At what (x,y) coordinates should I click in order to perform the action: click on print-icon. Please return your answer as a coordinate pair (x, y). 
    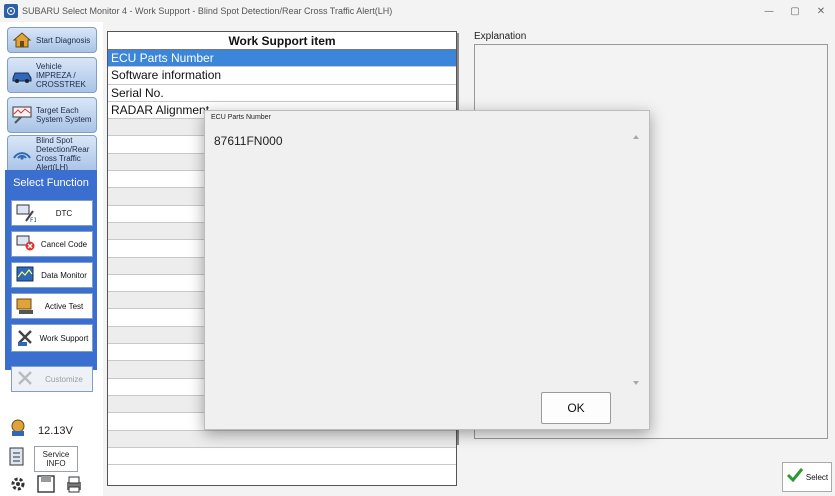
    Looking at the image, I should click on (74, 485).